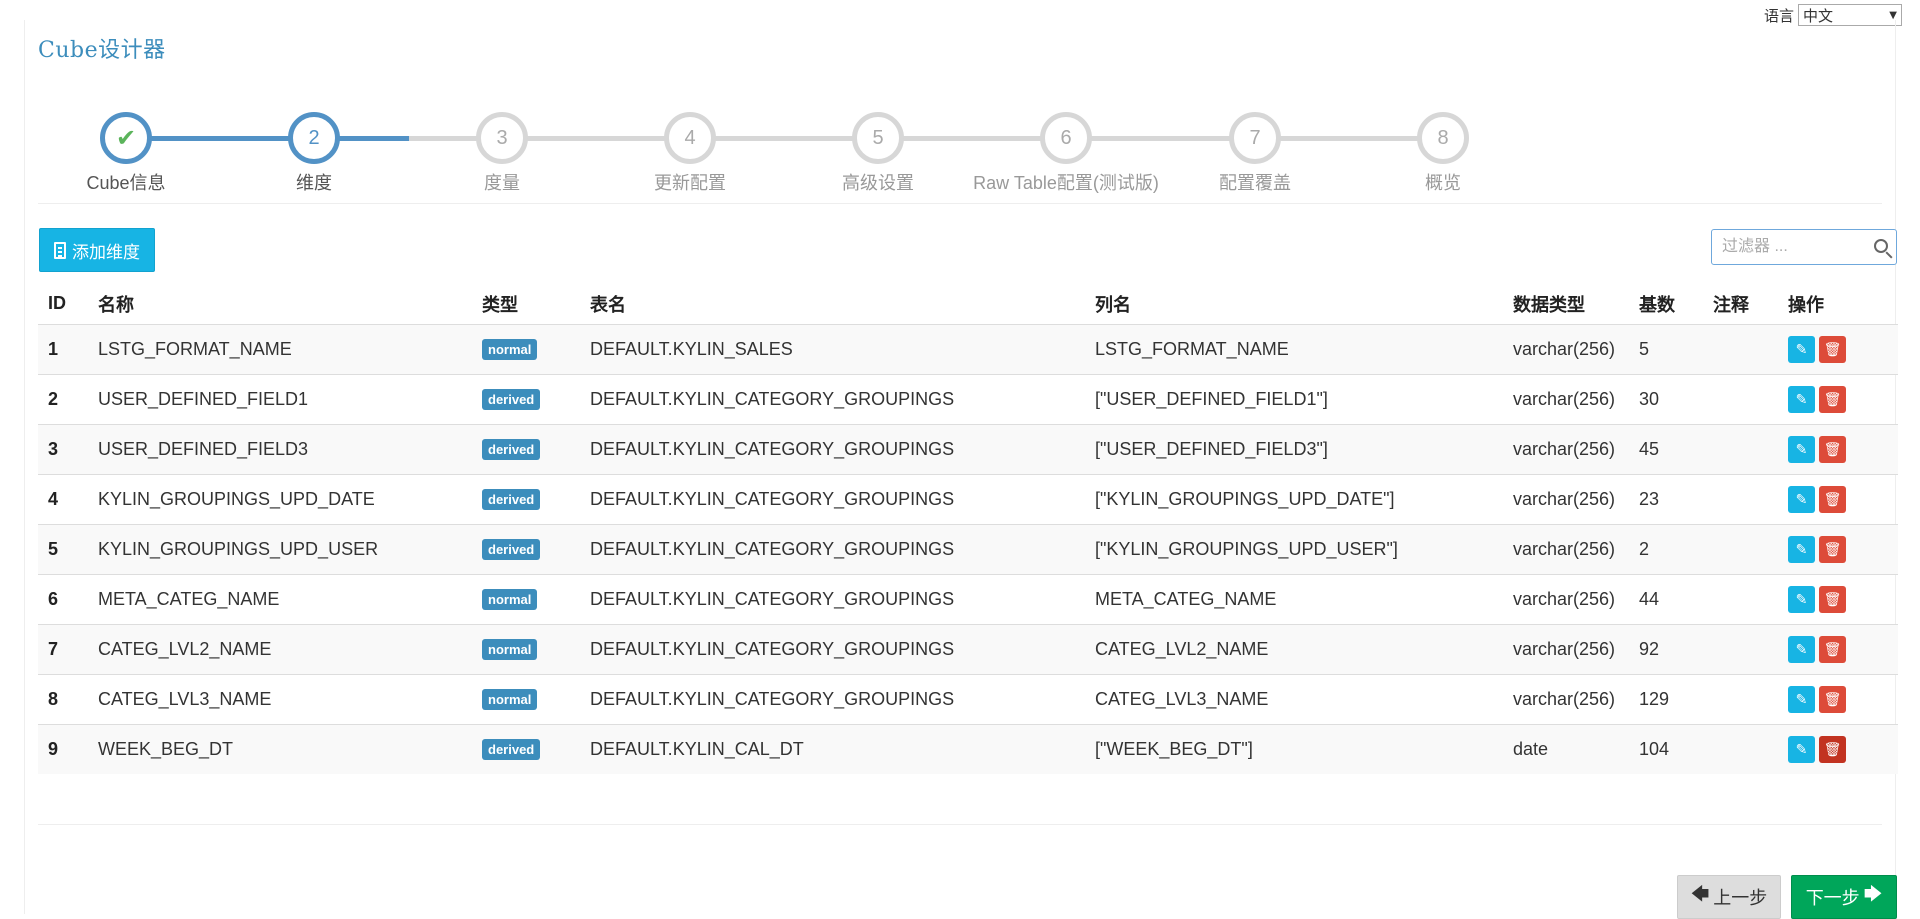 Image resolution: width=1920 pixels, height=919 pixels. I want to click on wizard-step-label: 更新配置, so click(690, 183).